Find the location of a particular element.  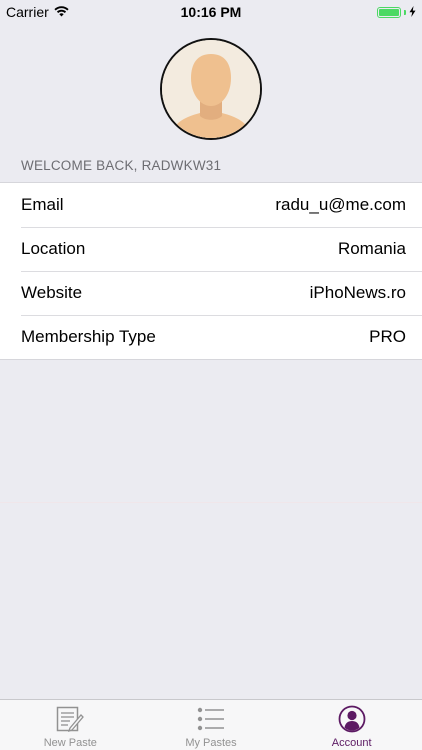

account-icon is located at coordinates (352, 719).